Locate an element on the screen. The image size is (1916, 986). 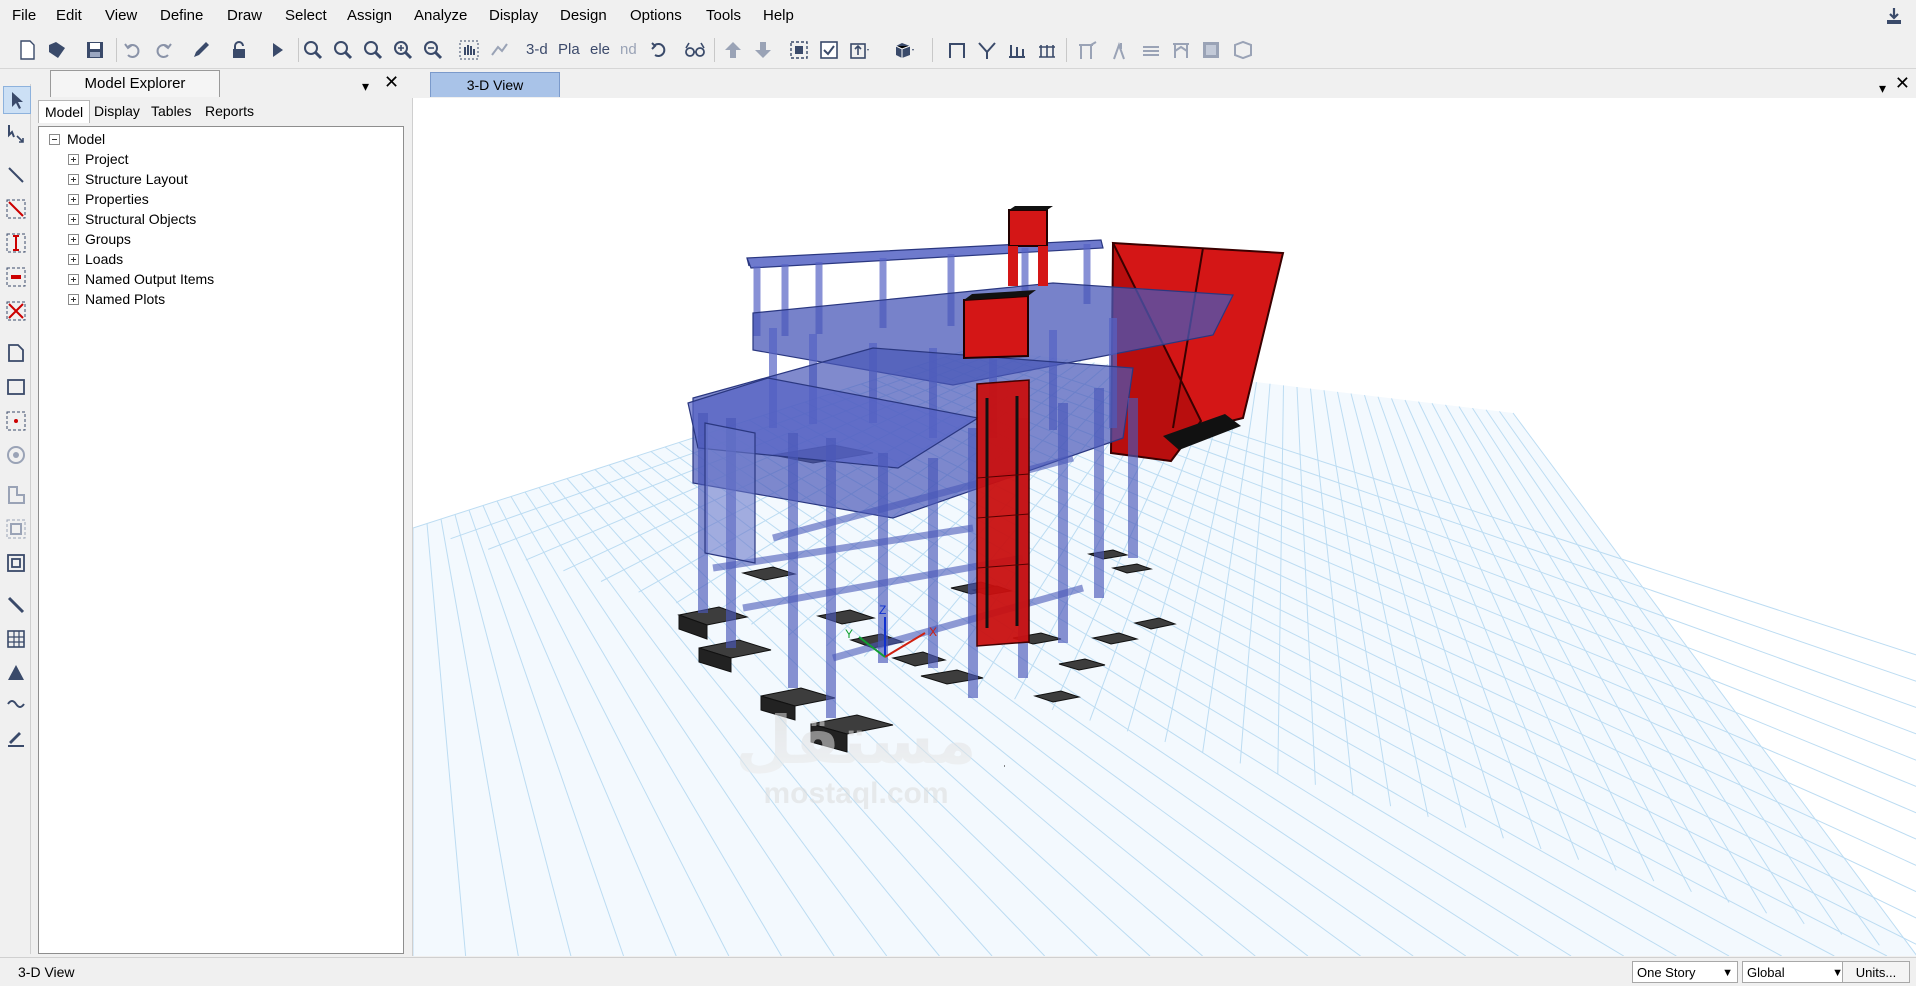
select-pointer-button is located at coordinates (17, 100).